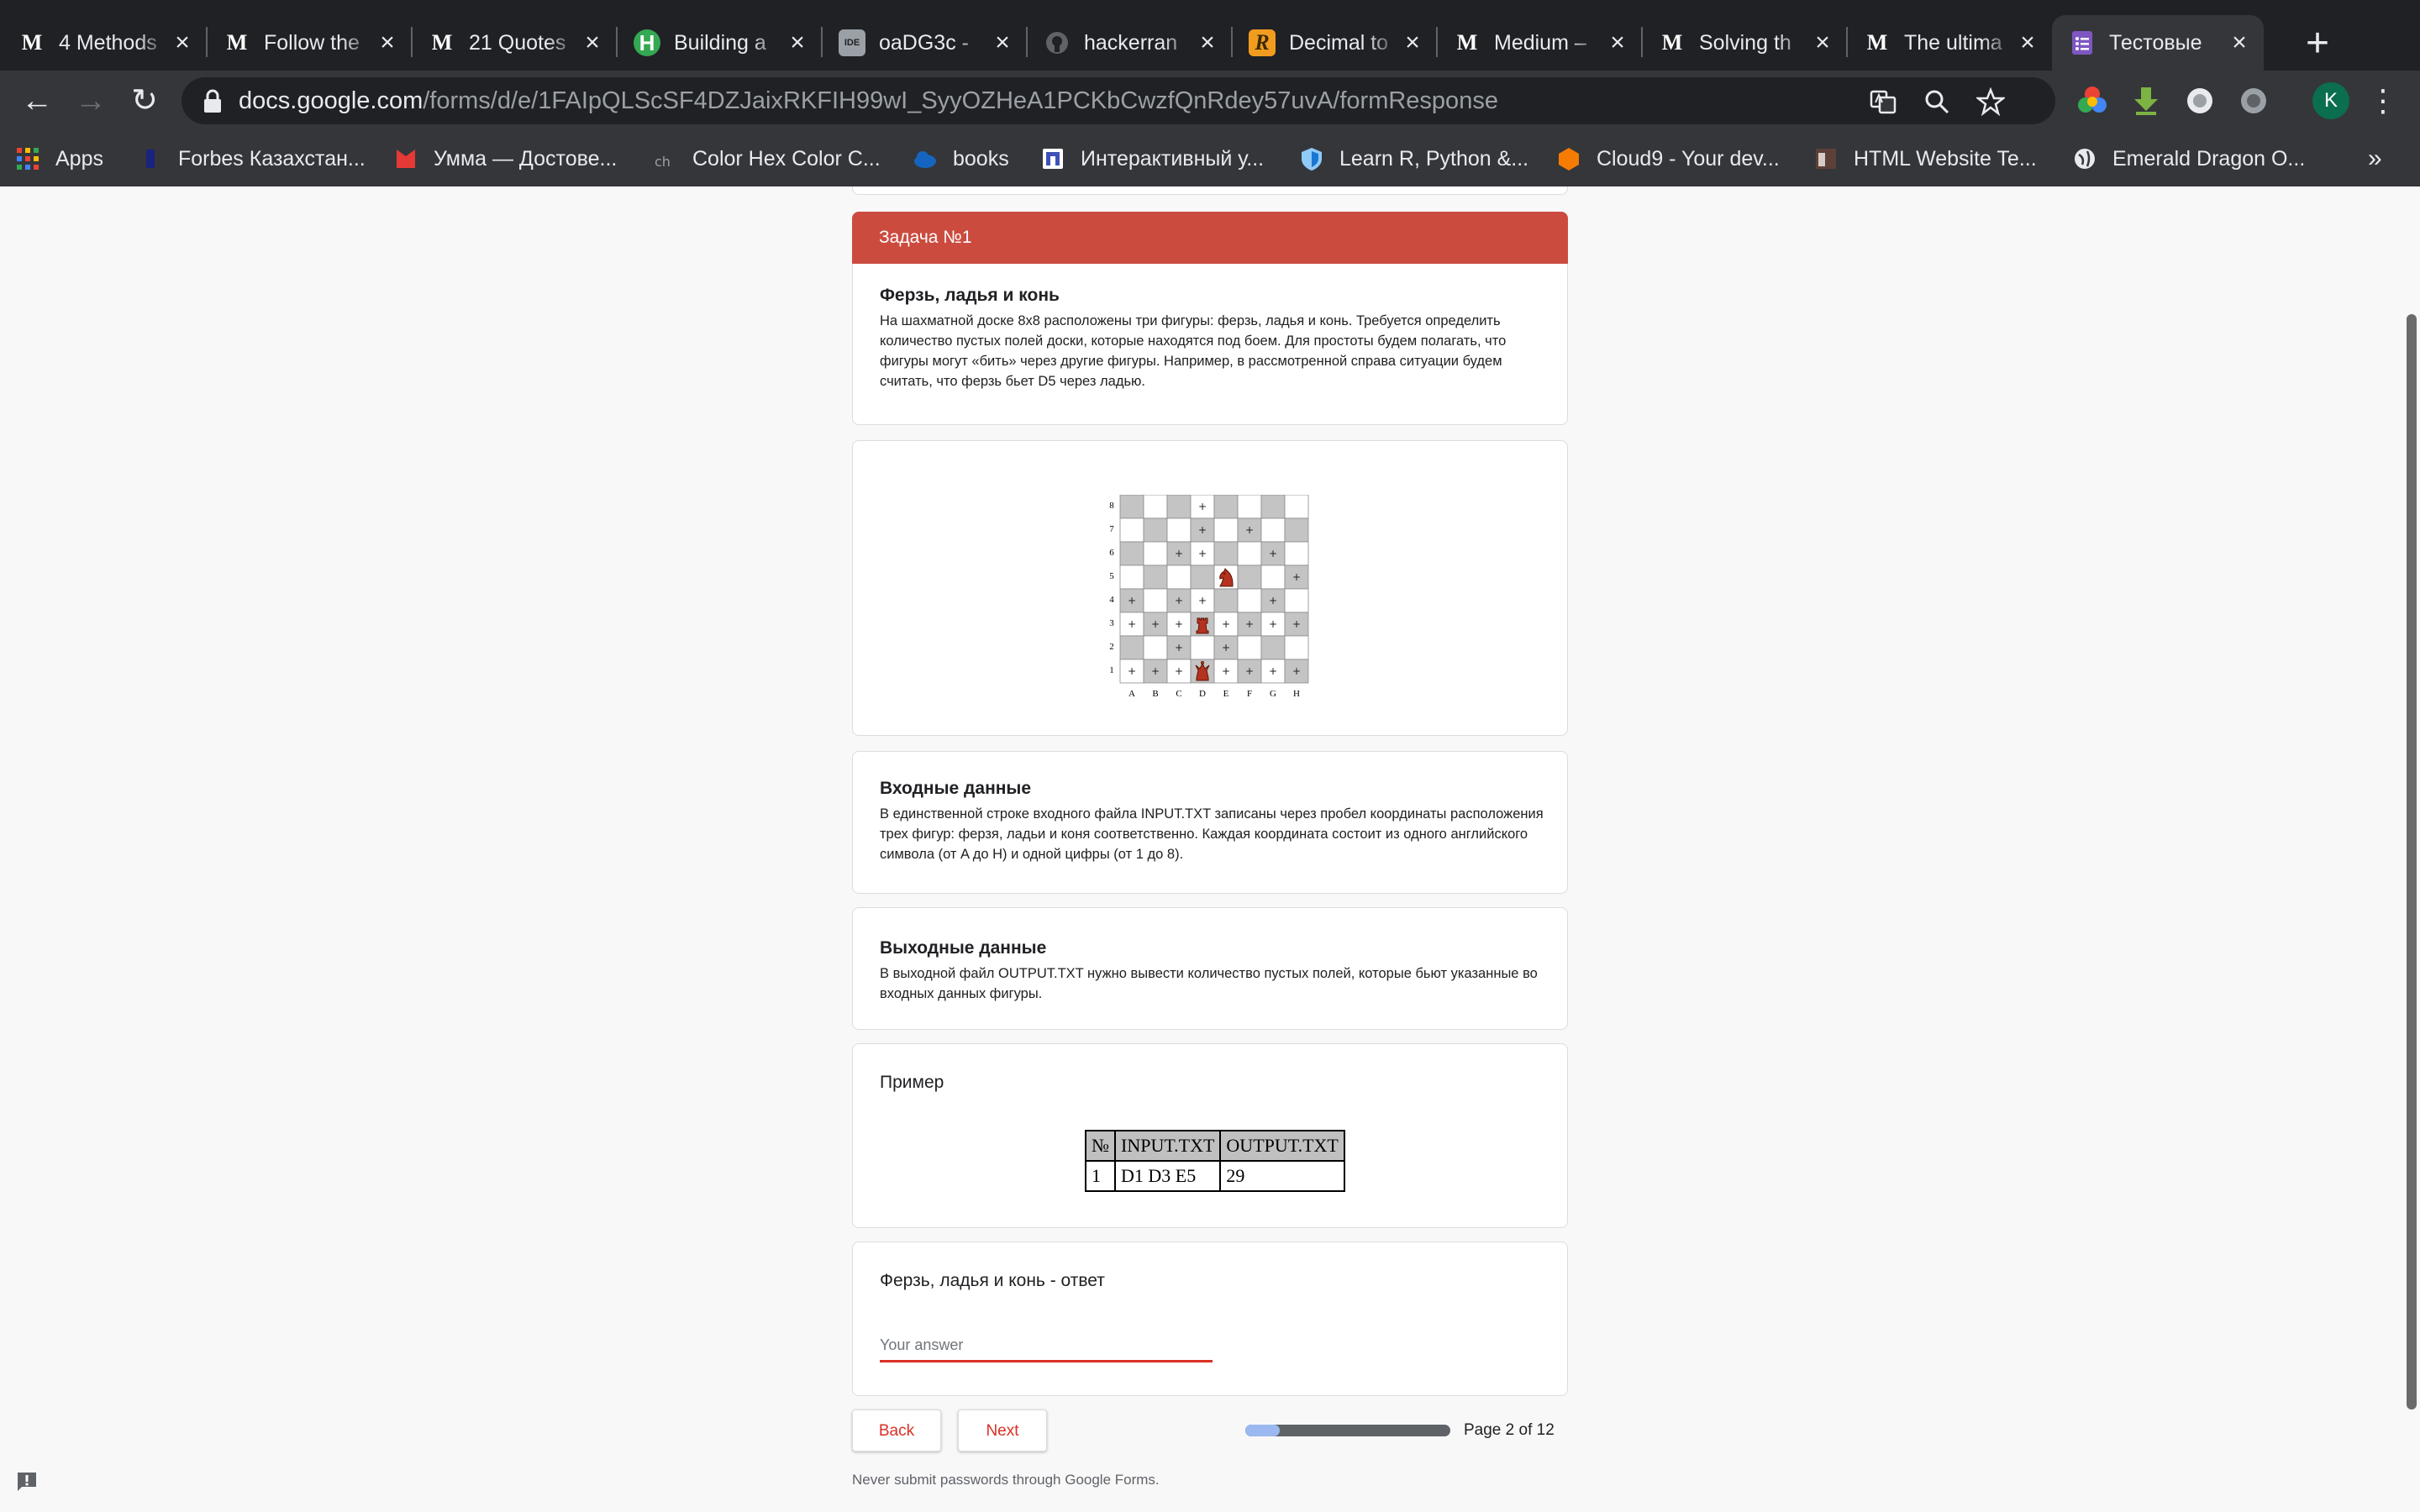 Image resolution: width=2420 pixels, height=1512 pixels. I want to click on file-label: E, so click(1226, 694).